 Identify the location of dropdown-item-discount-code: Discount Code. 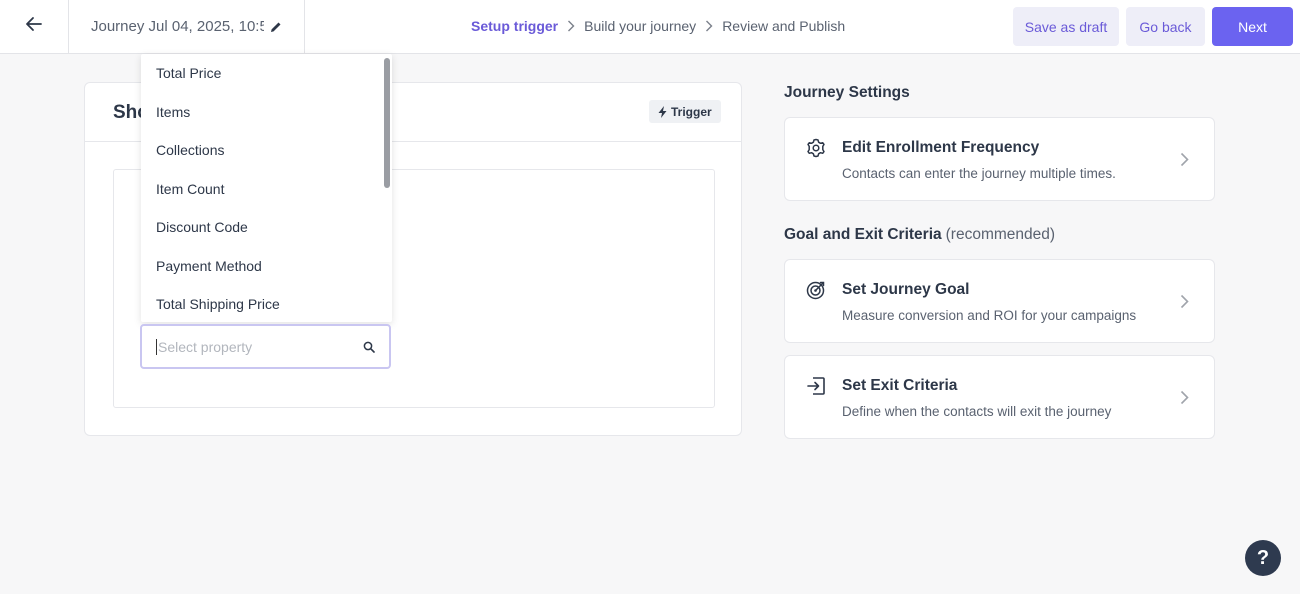
(266, 227).